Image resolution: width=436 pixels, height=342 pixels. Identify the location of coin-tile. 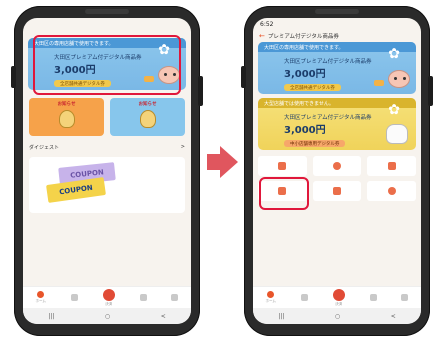
(337, 166).